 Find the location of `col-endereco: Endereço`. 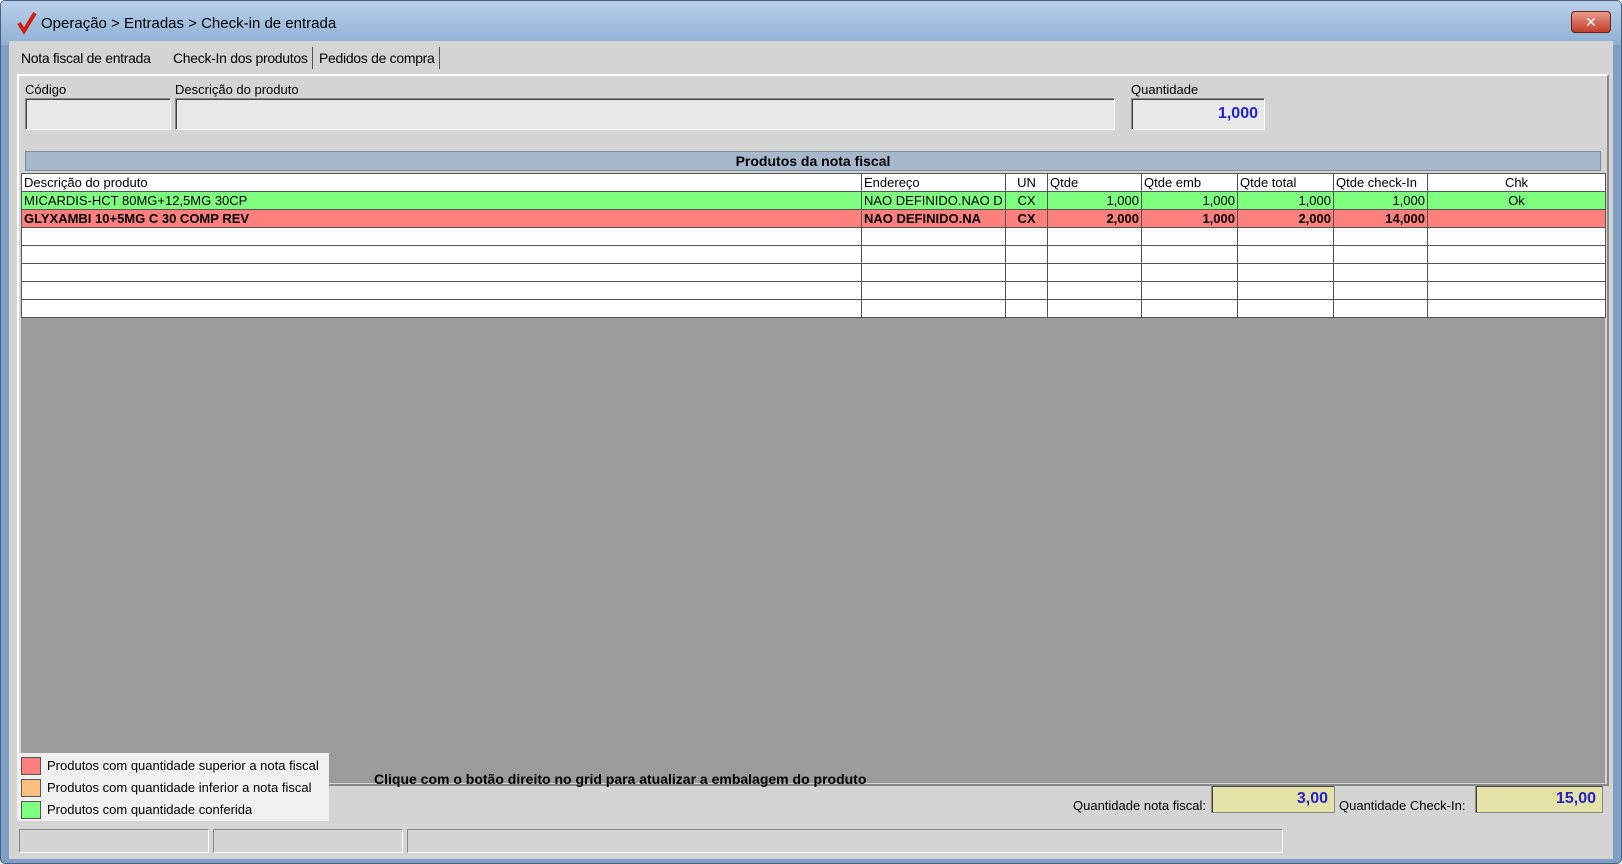

col-endereco: Endereço is located at coordinates (933, 182).